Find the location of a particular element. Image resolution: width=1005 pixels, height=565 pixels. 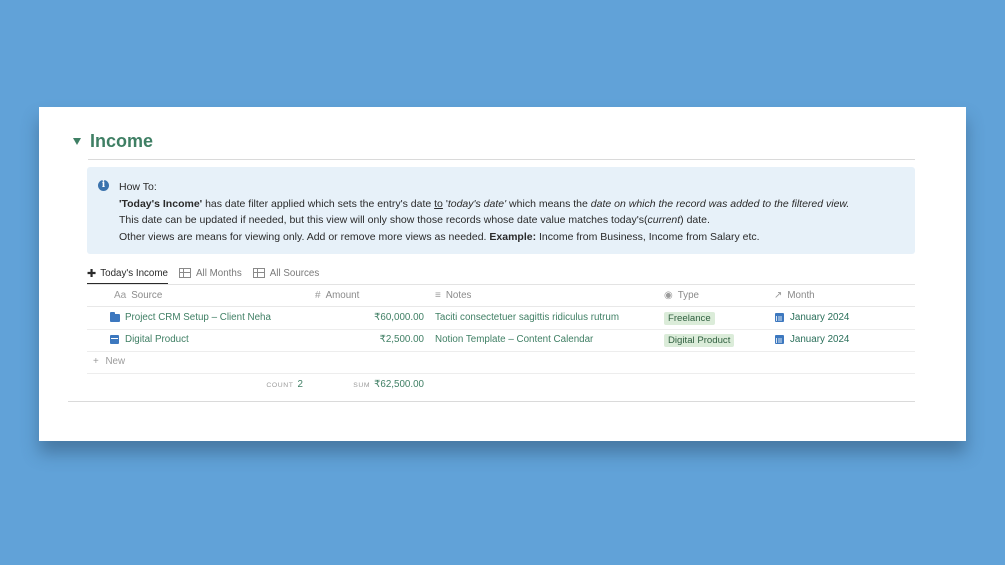

type-tag: Digital Product is located at coordinates (699, 340).